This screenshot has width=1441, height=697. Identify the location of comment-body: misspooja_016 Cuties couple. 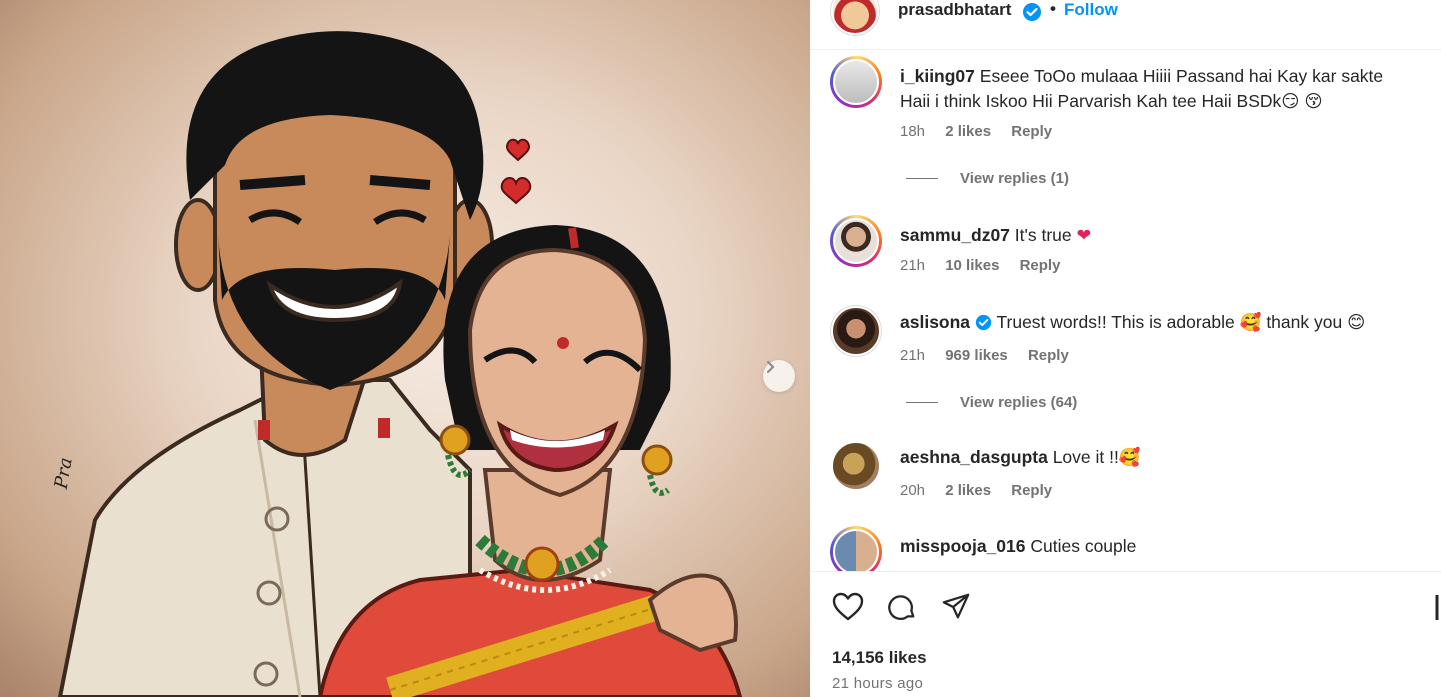
(1155, 546).